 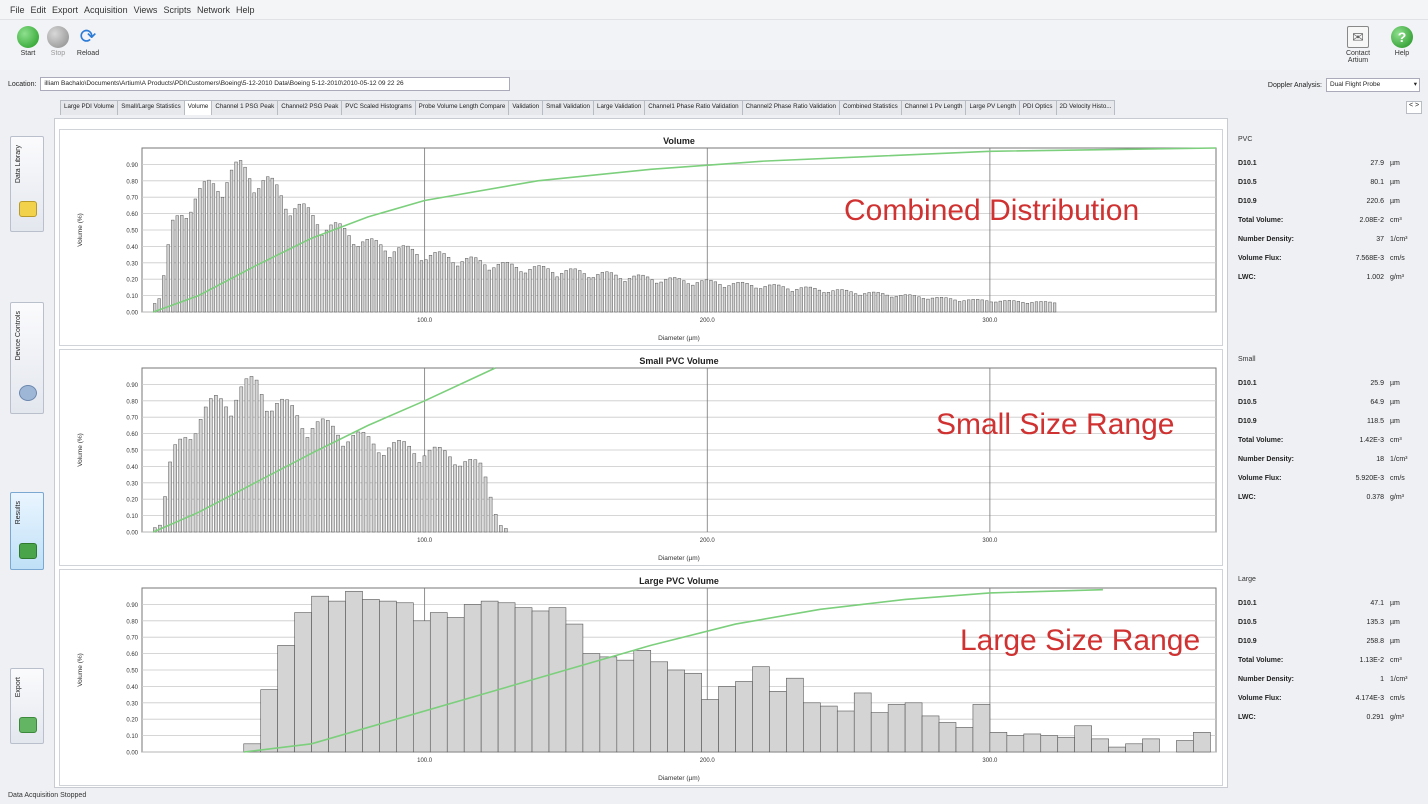 I want to click on sidenav-device-controls: Device Controls, so click(x=27, y=358).